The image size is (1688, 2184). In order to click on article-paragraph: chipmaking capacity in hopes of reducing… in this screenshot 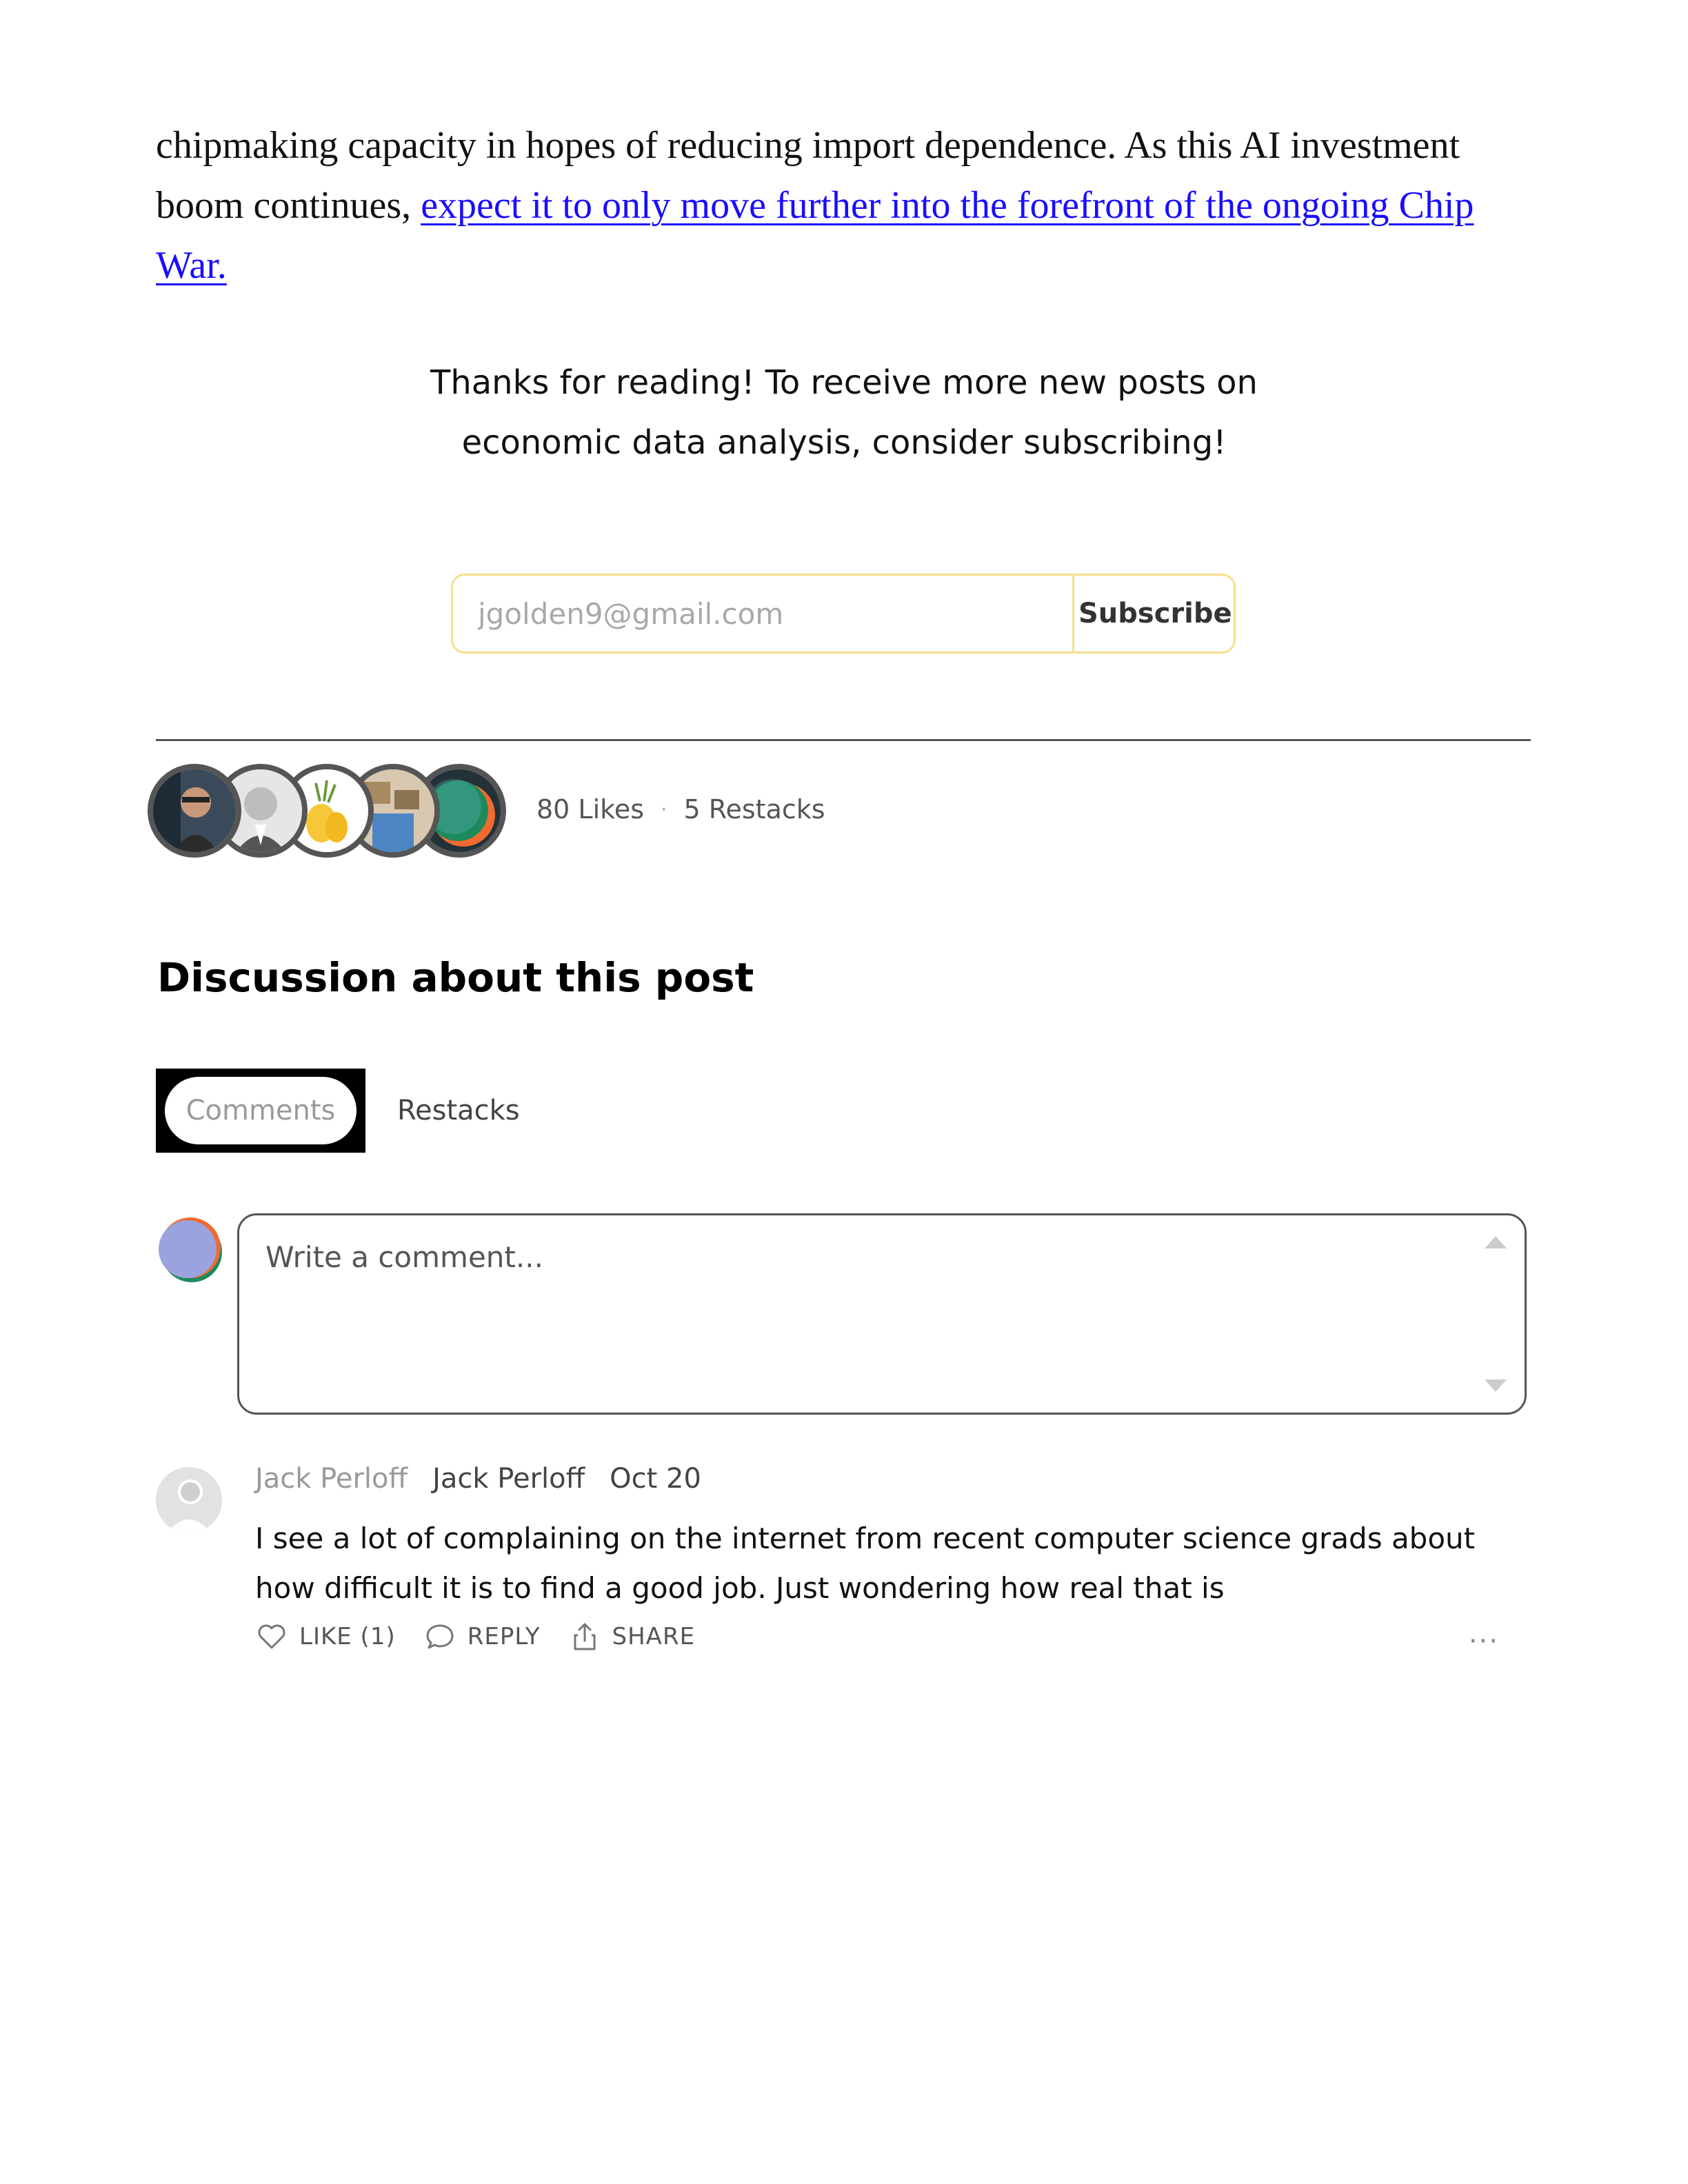, I will do `click(845, 206)`.